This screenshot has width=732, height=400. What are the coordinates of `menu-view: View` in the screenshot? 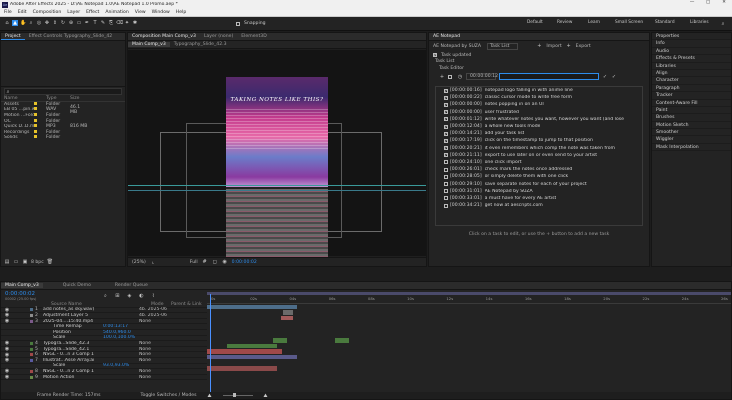 It's located at (140, 12).